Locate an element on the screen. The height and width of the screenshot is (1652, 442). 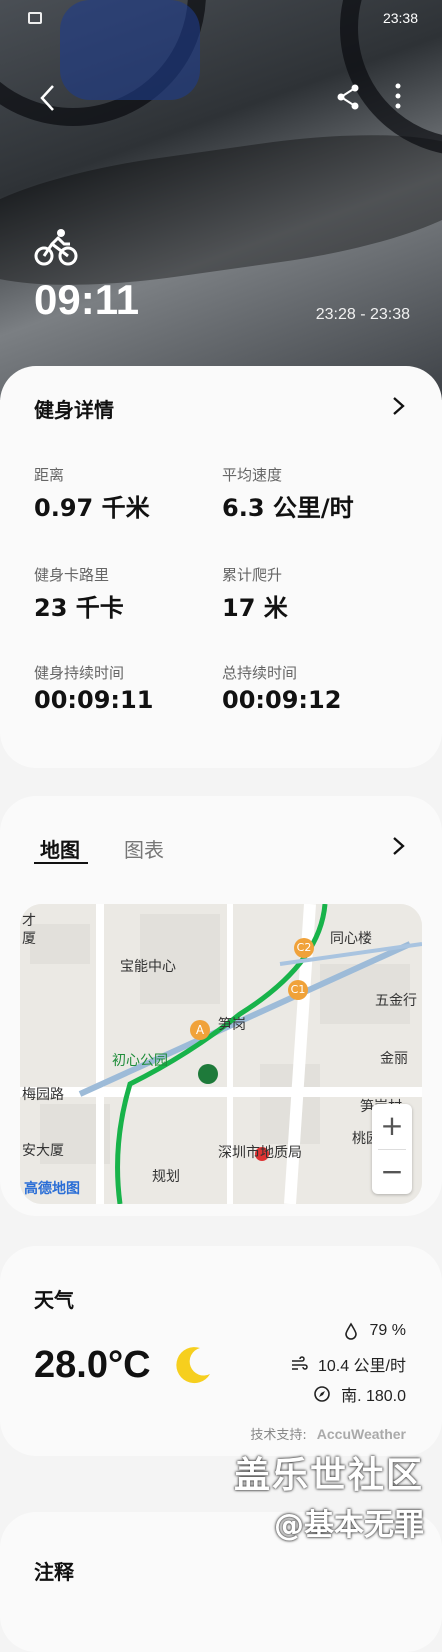
moon-icon is located at coordinates (193, 1365).